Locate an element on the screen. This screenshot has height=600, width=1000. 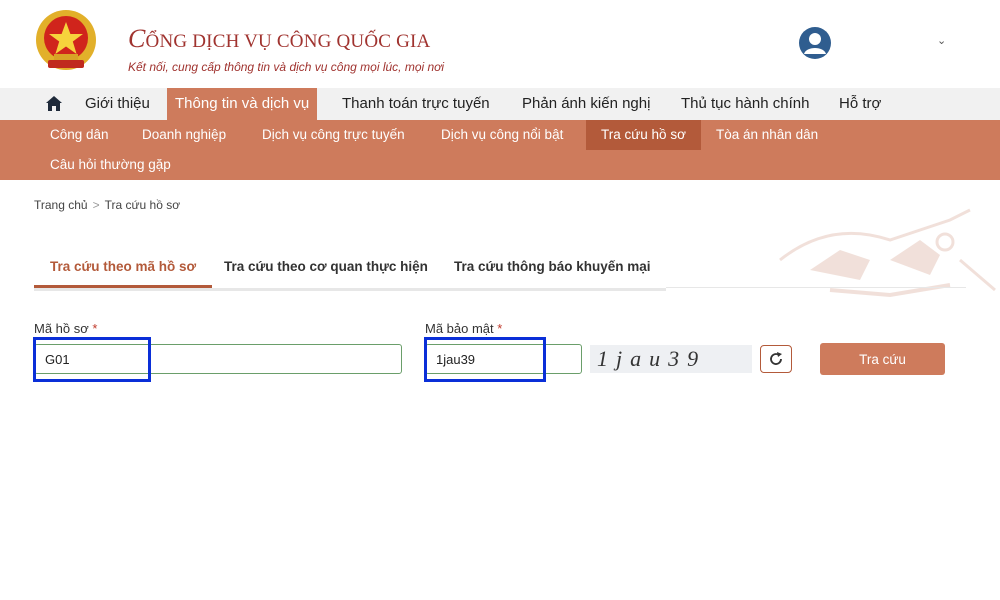
record-code-label-text: Mã hồ sơ is located at coordinates (61, 328).